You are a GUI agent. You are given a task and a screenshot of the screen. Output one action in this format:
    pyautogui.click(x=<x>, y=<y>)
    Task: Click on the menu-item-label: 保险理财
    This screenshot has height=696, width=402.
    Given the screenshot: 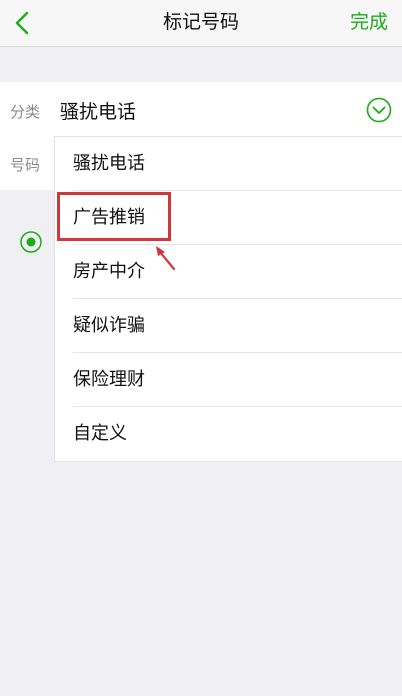 What is the action you would take?
    pyautogui.click(x=109, y=379)
    